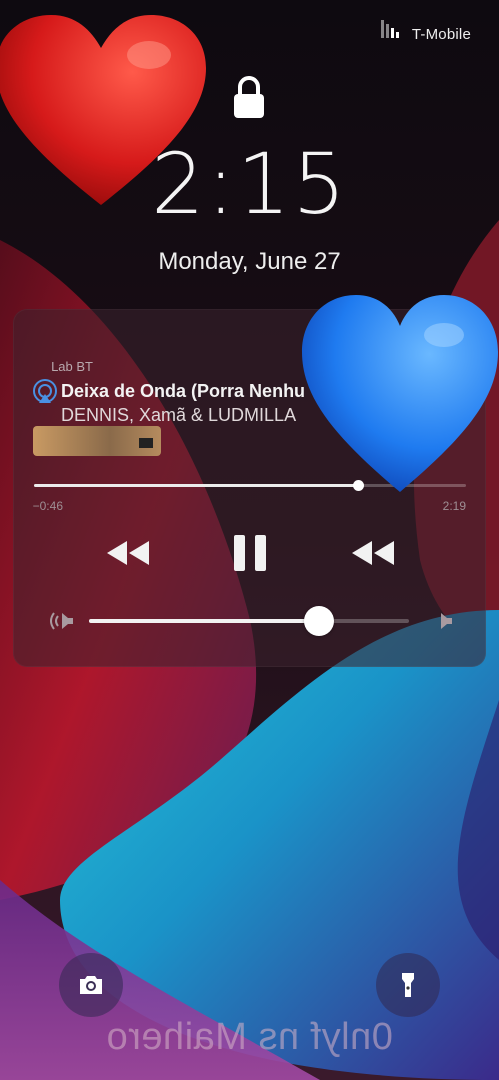  Describe the element at coordinates (48, 506) in the screenshot. I see `remaining-time: −0:46` at that location.